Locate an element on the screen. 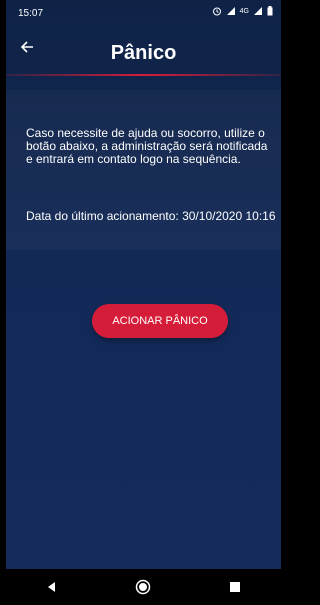 Image resolution: width=320 pixels, height=605 pixels. nav-recents-button is located at coordinates (235, 587).